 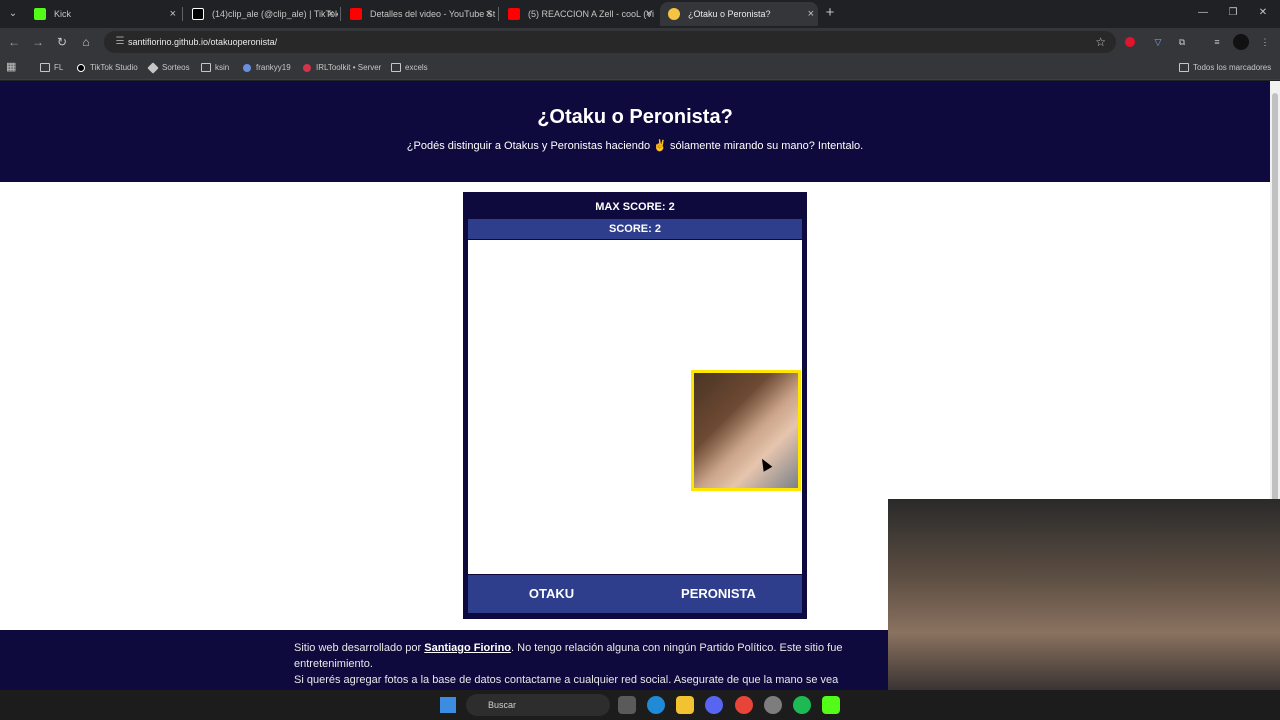 What do you see at coordinates (176, 67) in the screenshot?
I see `bookmark-label: Sorteos` at bounding box center [176, 67].